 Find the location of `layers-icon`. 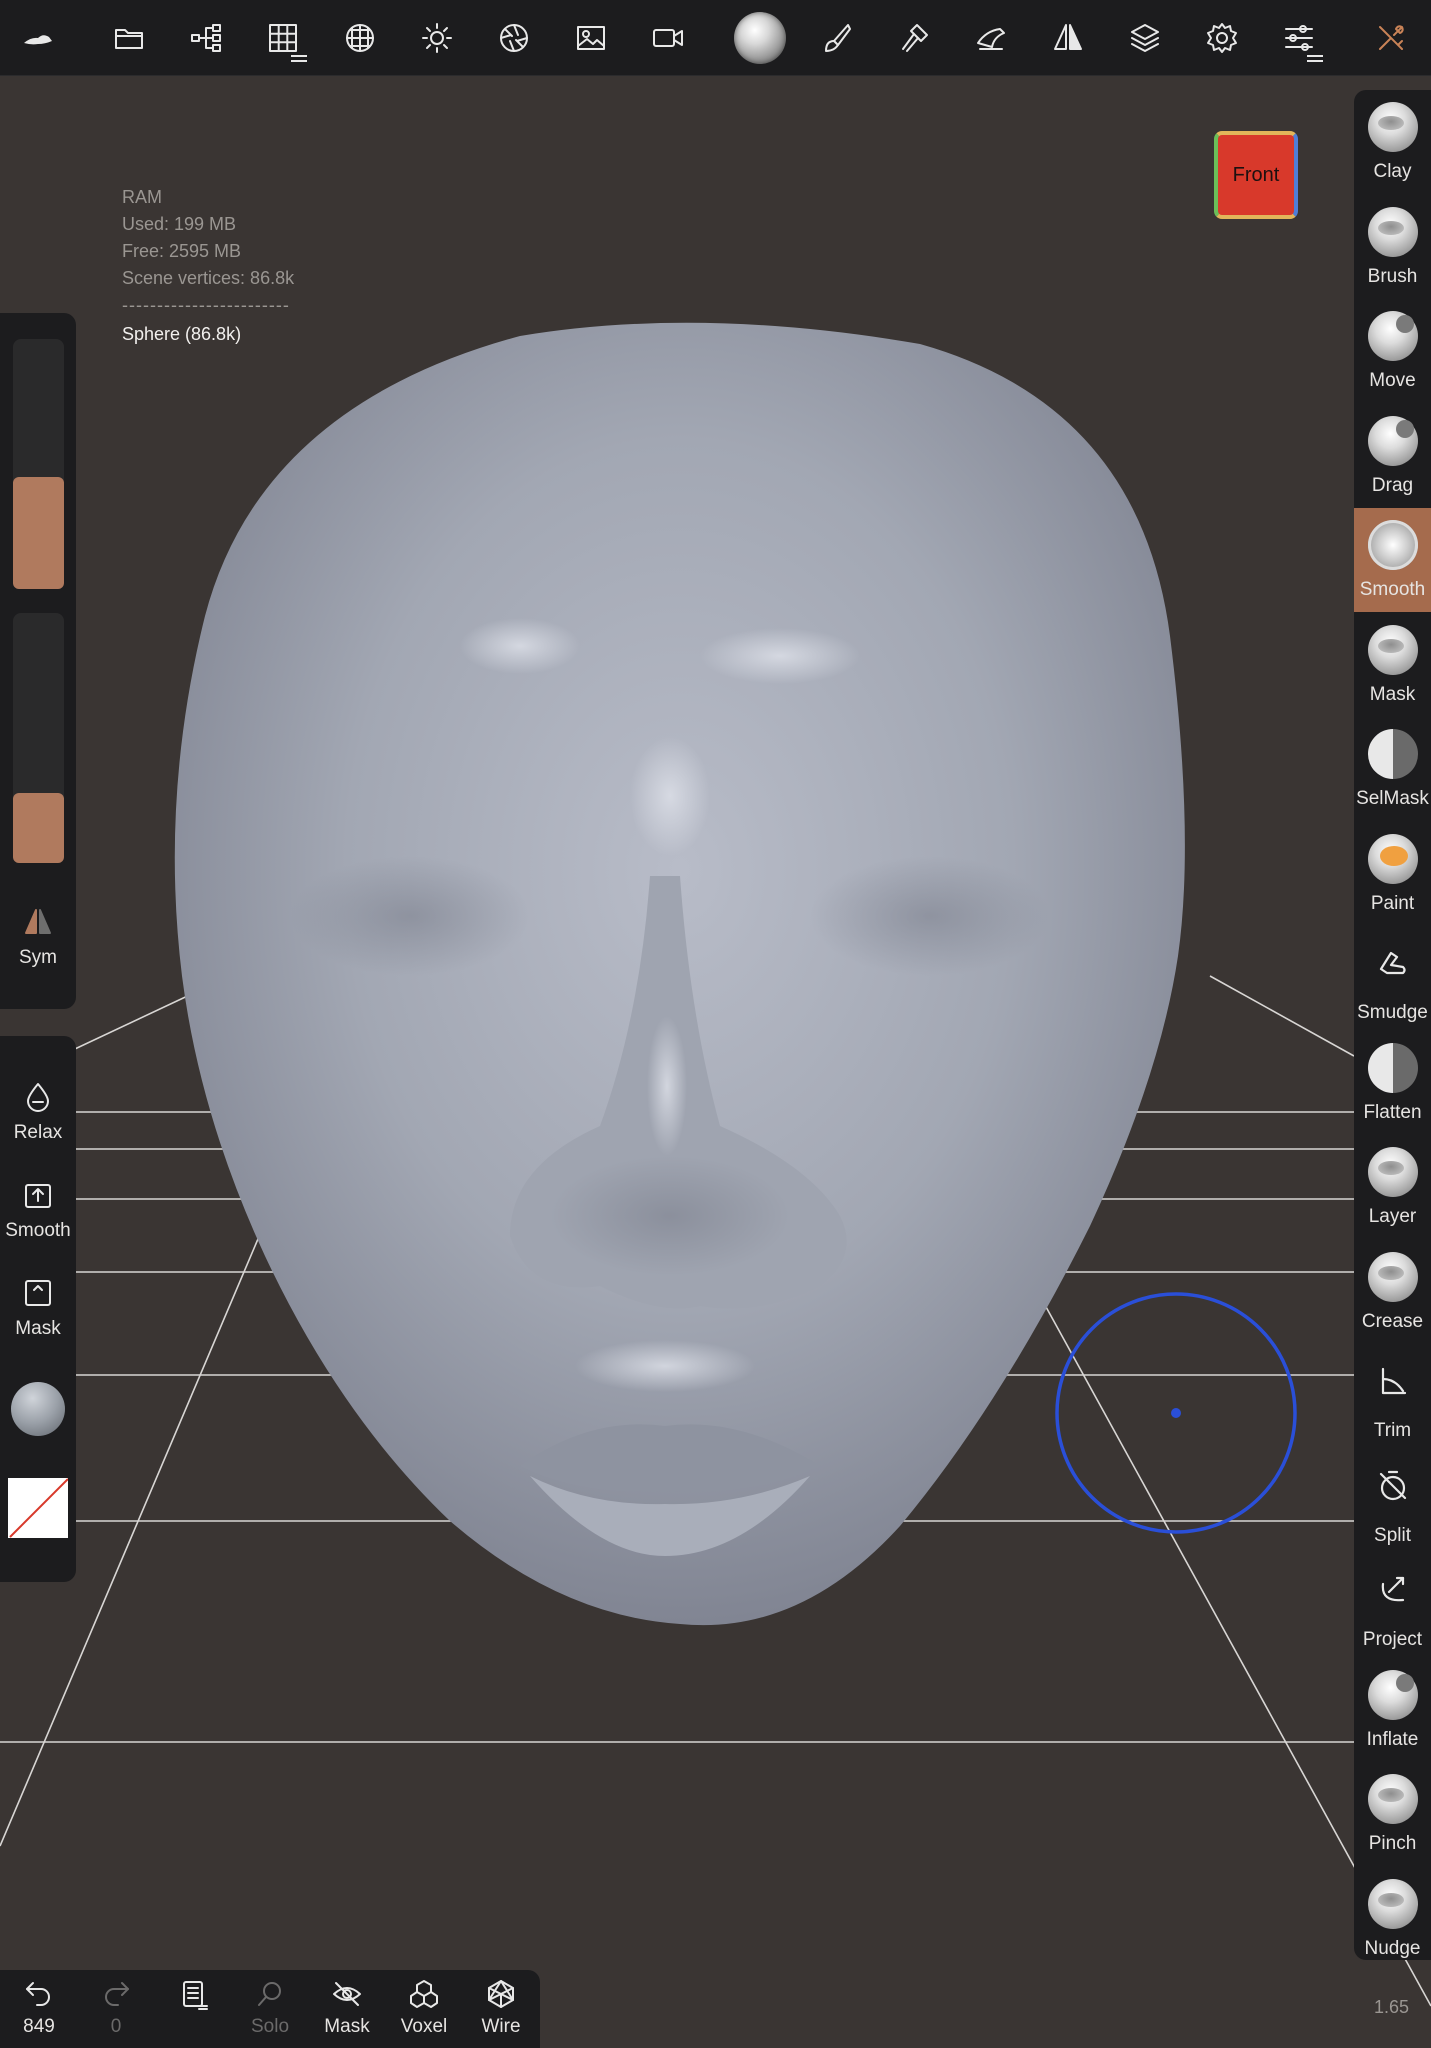

layers-icon is located at coordinates (1145, 38).